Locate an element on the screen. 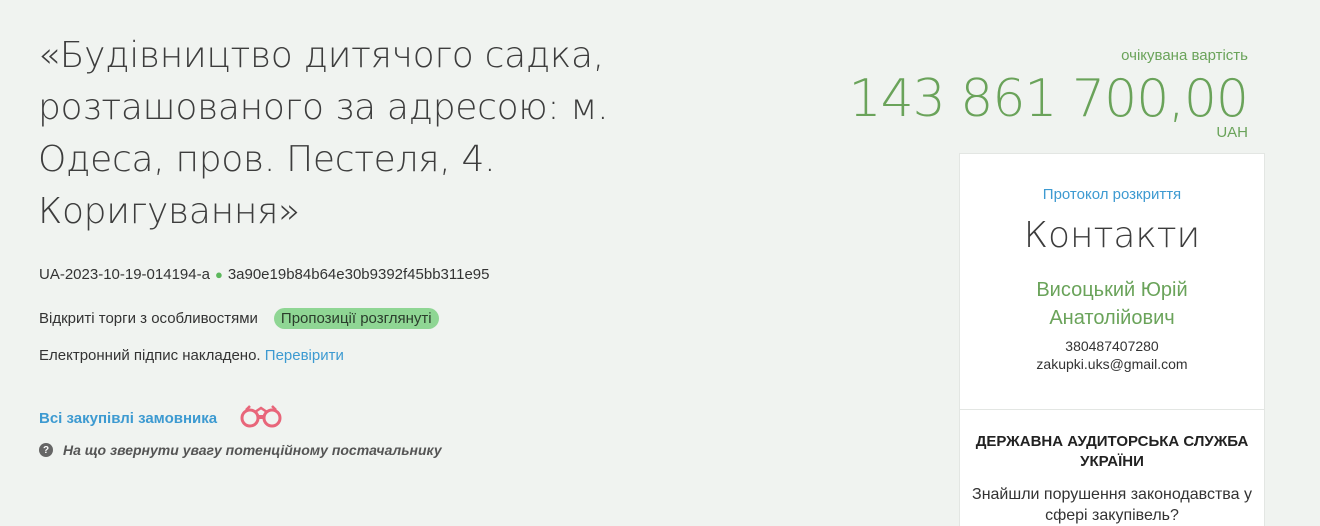 This screenshot has width=1320, height=526. verify-signature-link: Перевірити is located at coordinates (304, 355).